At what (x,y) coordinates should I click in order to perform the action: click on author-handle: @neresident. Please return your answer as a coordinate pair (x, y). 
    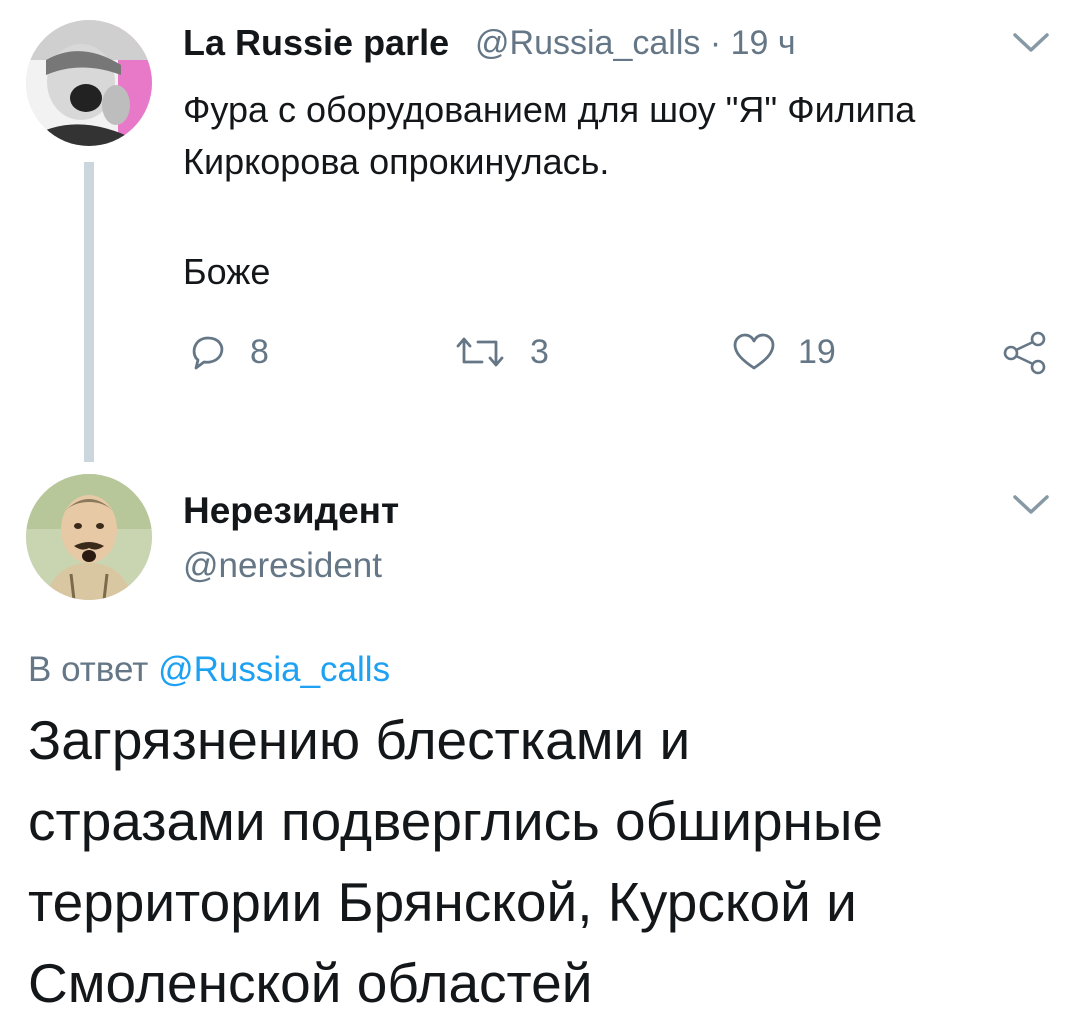
    Looking at the image, I should click on (282, 566).